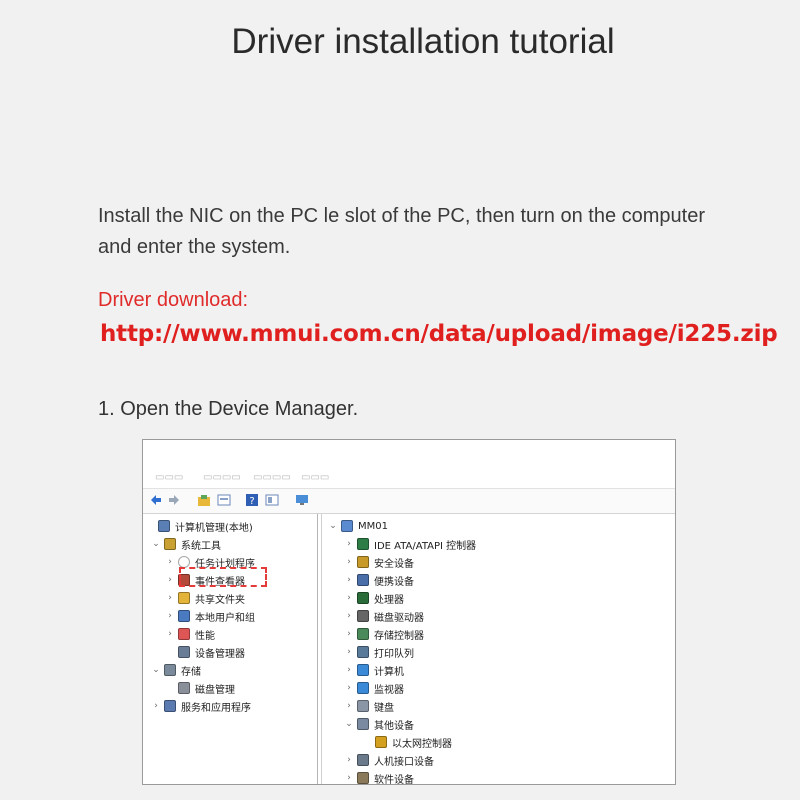  Describe the element at coordinates (394, 726) in the screenshot. I see `device-tree-item-label: 其他设备` at that location.